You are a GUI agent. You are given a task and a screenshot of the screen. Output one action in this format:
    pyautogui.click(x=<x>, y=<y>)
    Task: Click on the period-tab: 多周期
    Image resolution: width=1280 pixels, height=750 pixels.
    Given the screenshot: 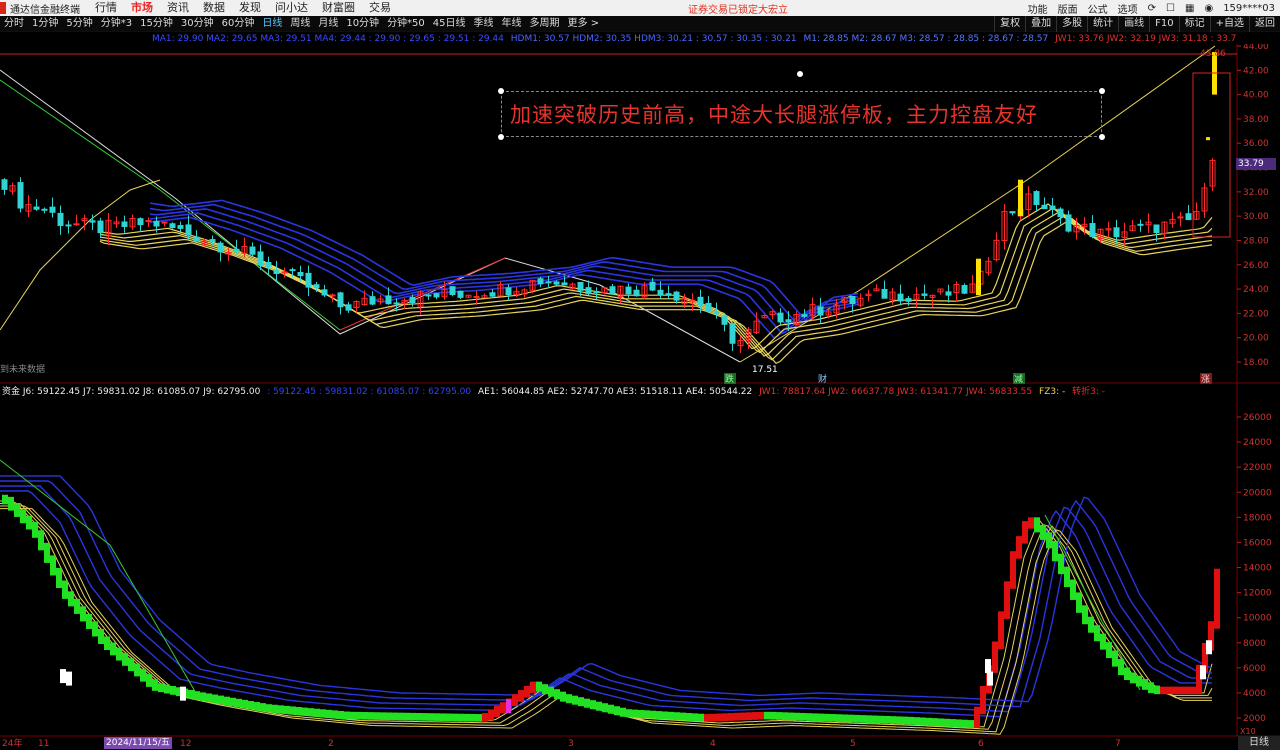 What is the action you would take?
    pyautogui.click(x=545, y=24)
    